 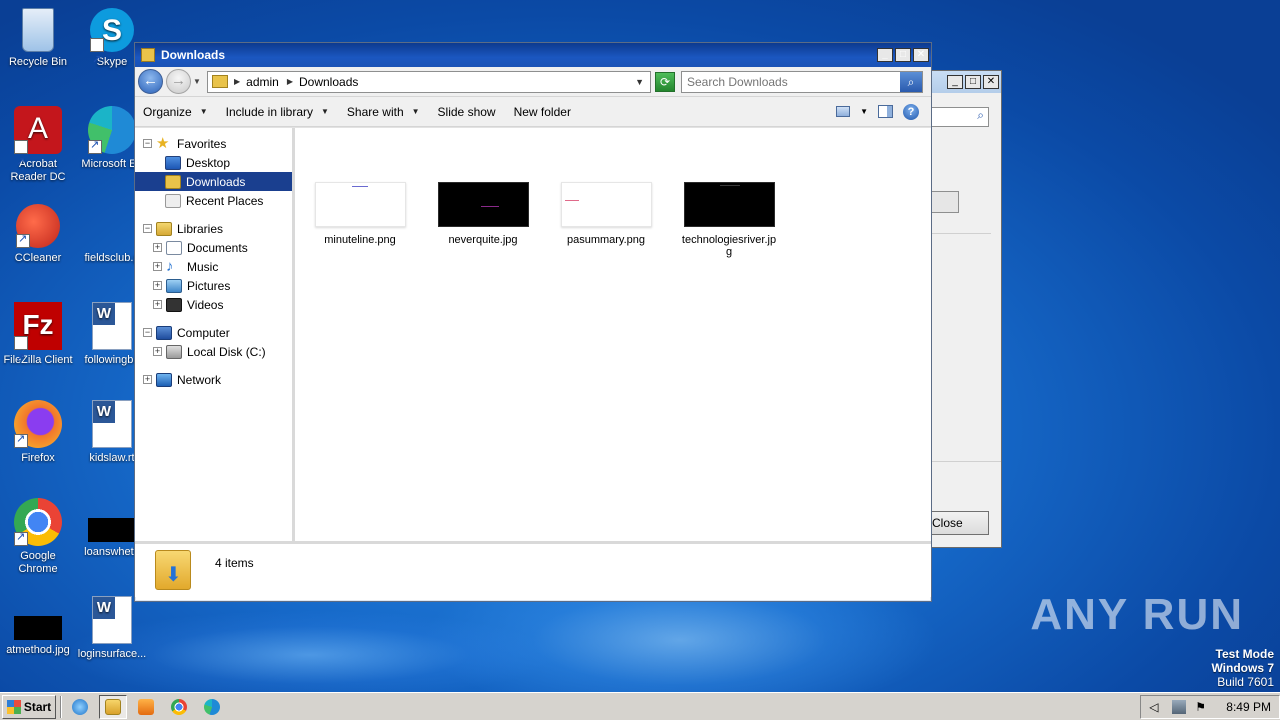 I want to click on file-item-pasummary: pasummary.png, so click(x=606, y=214).